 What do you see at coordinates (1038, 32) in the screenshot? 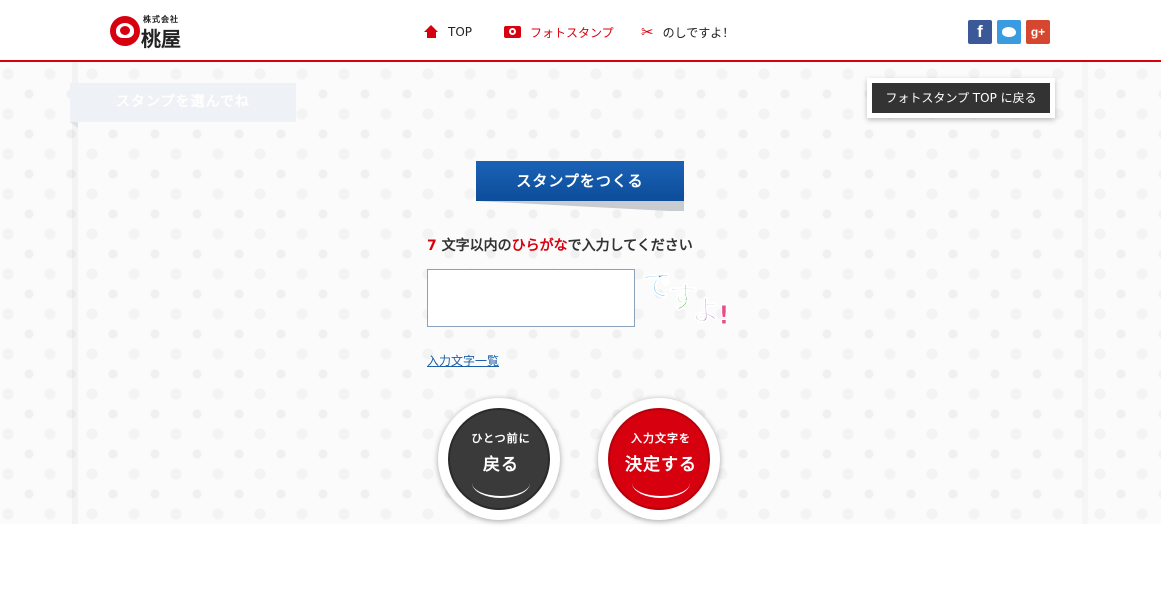
I see `google-plus-share-icon: g+` at bounding box center [1038, 32].